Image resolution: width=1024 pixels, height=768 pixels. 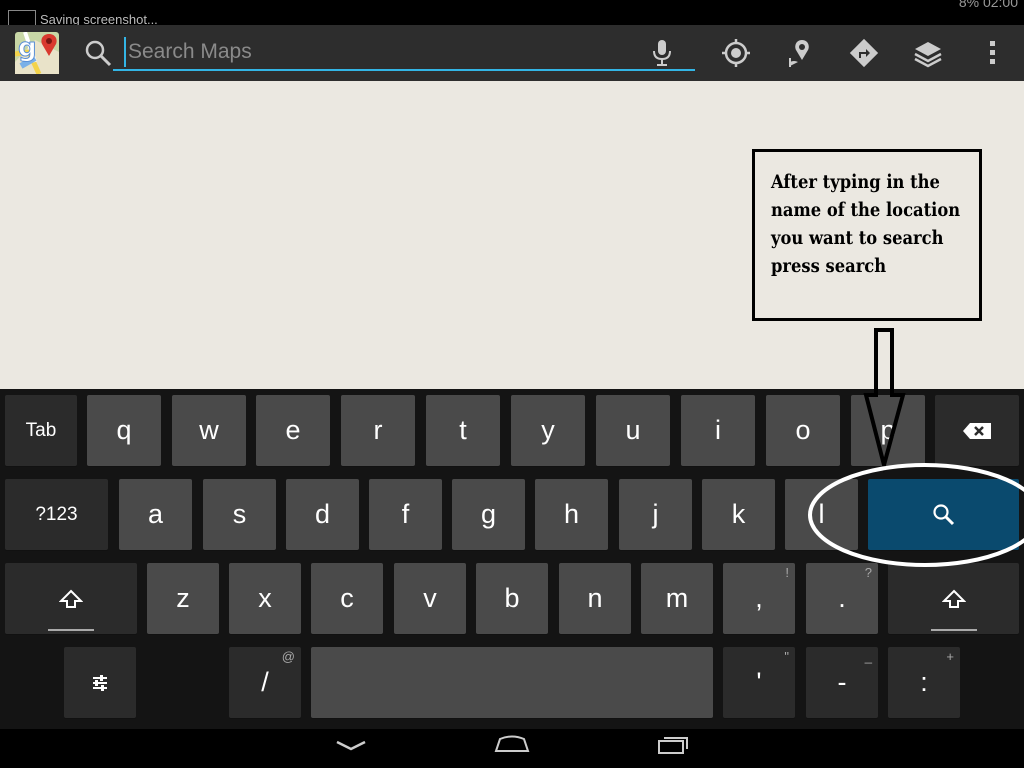 I want to click on key-d-label: d, so click(x=322, y=514).